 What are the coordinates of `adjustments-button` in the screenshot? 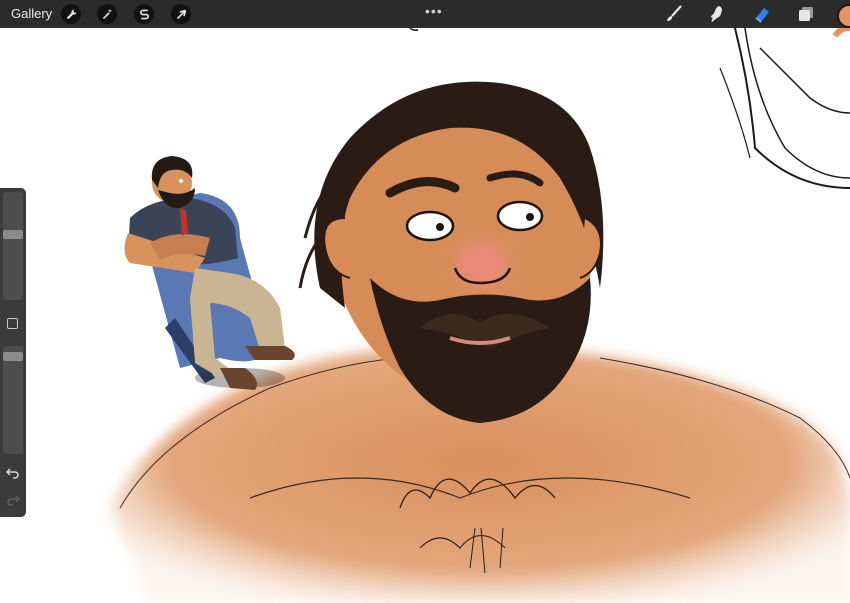 It's located at (107, 14).